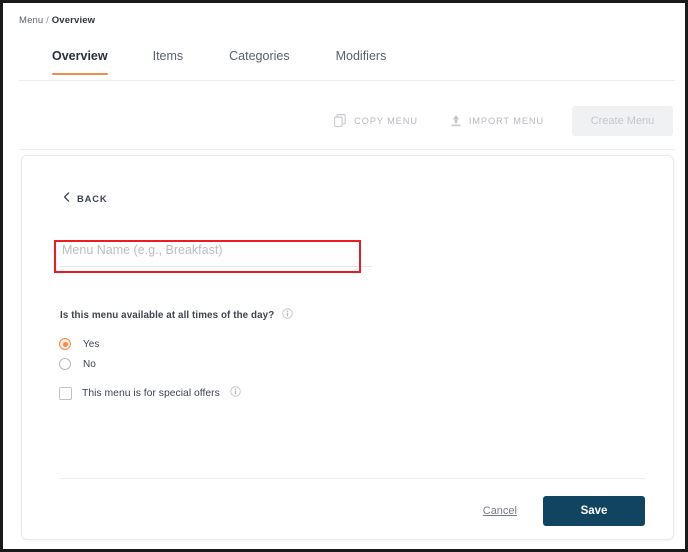 The width and height of the screenshot is (688, 552). I want to click on tab-overview-label: Overview, so click(80, 56).